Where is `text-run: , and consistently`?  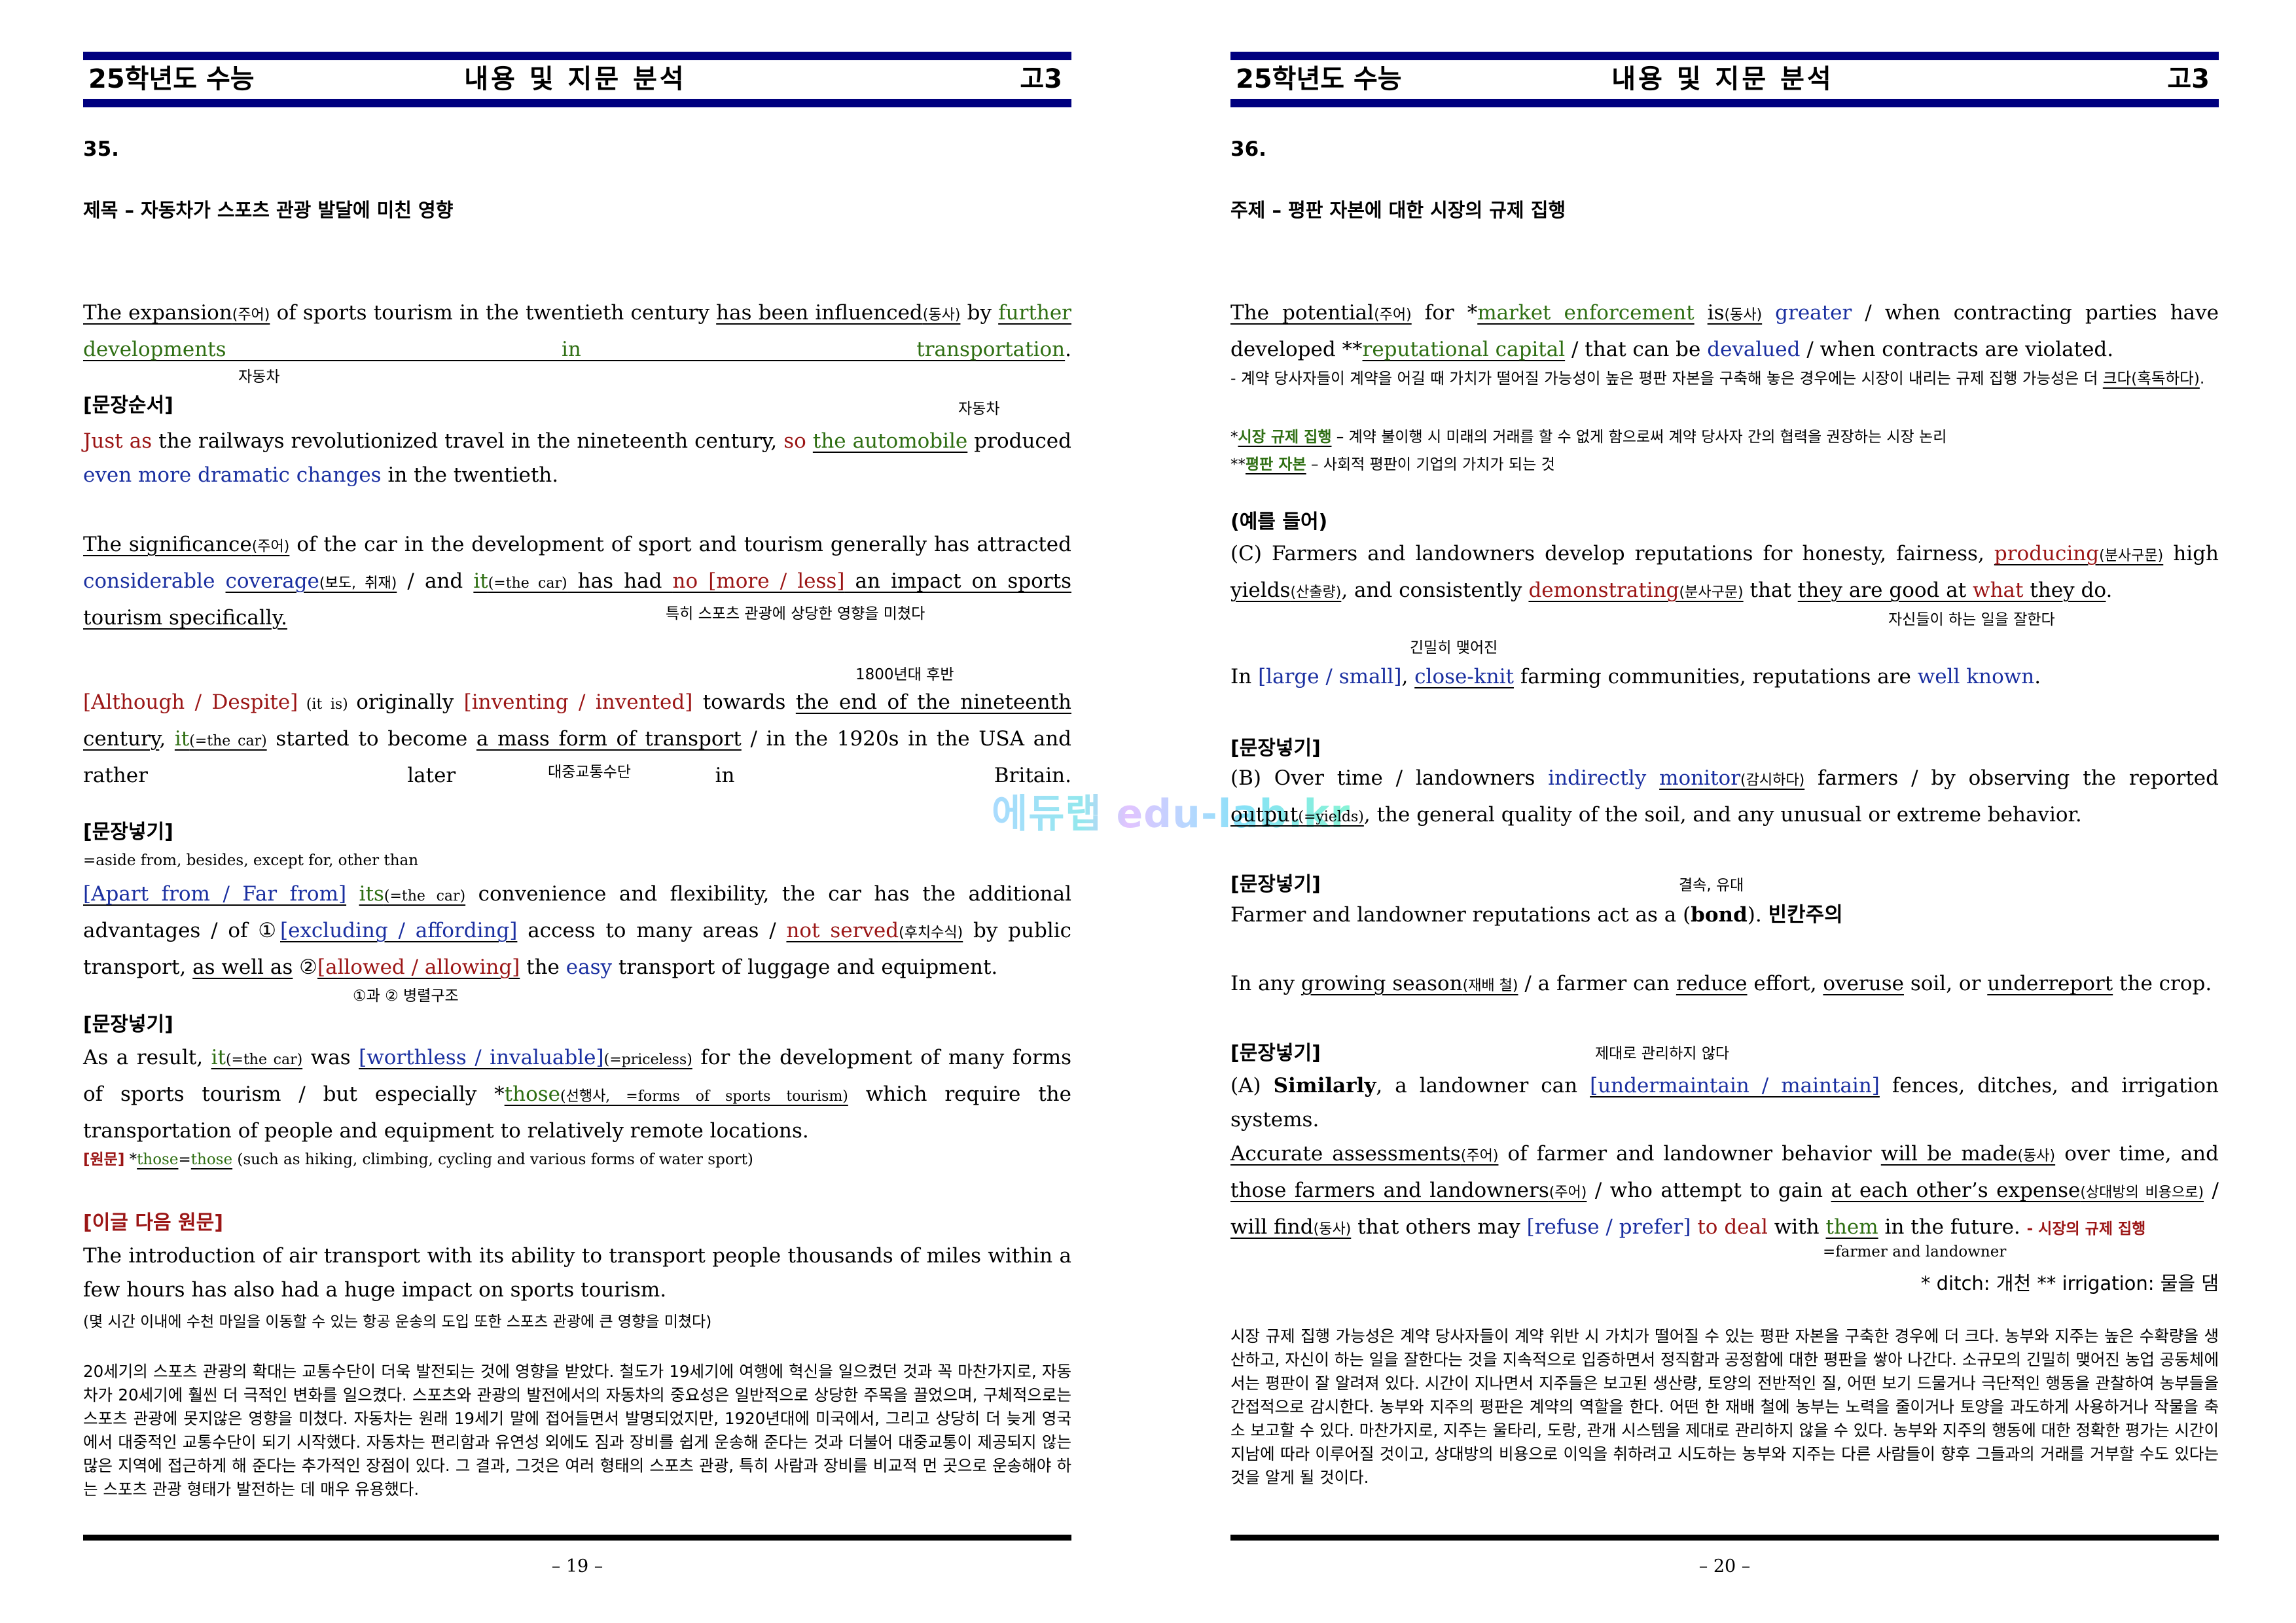 text-run: , and consistently is located at coordinates (1435, 590).